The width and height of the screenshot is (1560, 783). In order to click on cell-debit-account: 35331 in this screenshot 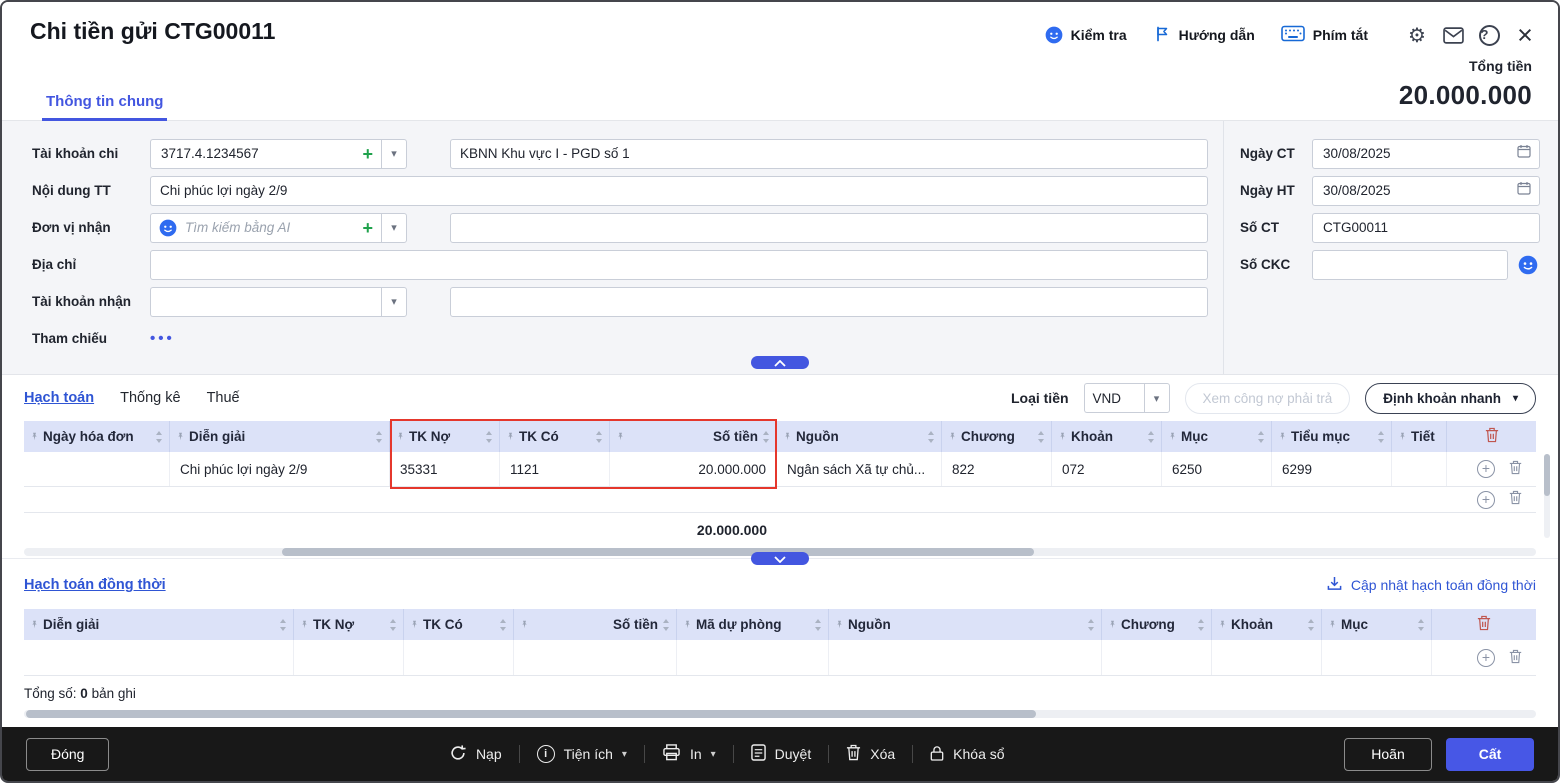, I will do `click(445, 469)`.